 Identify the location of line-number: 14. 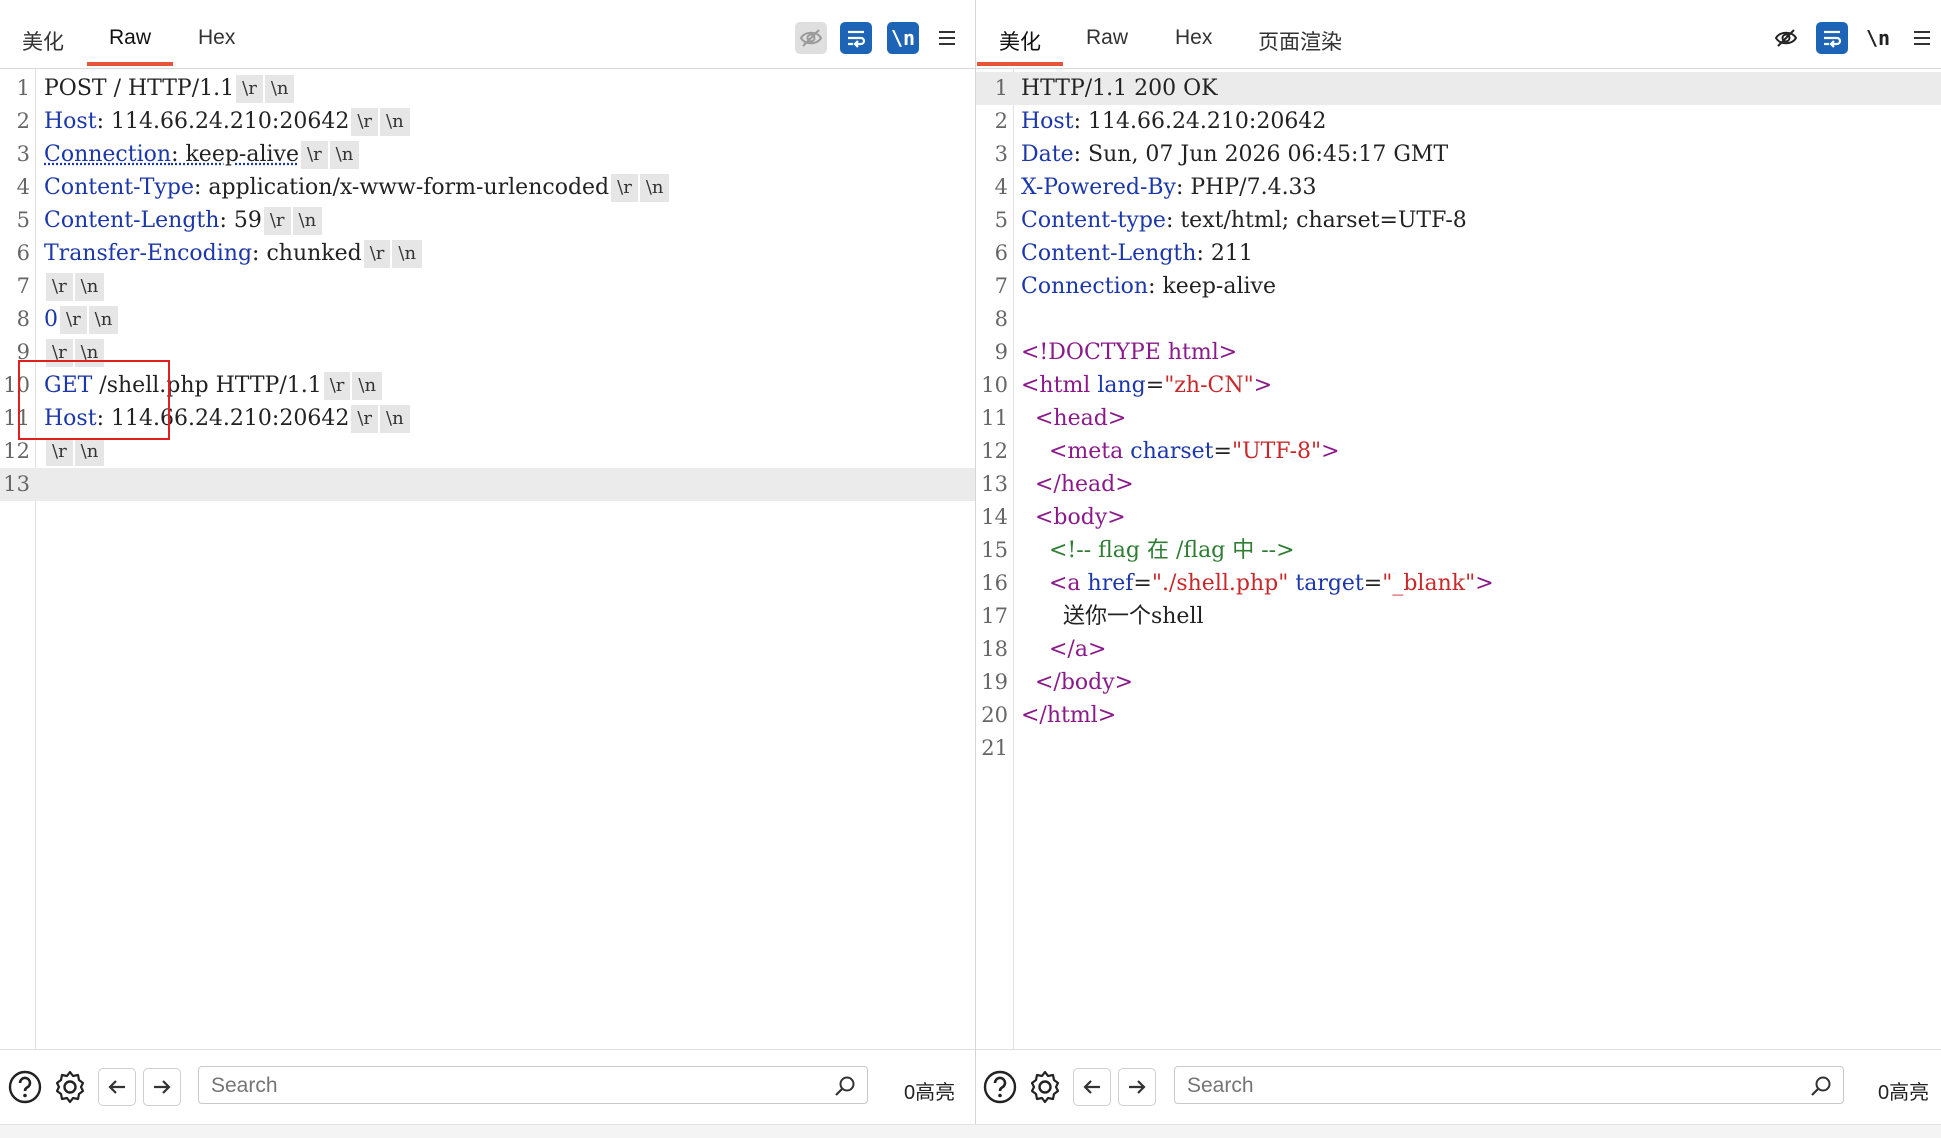
(992, 517).